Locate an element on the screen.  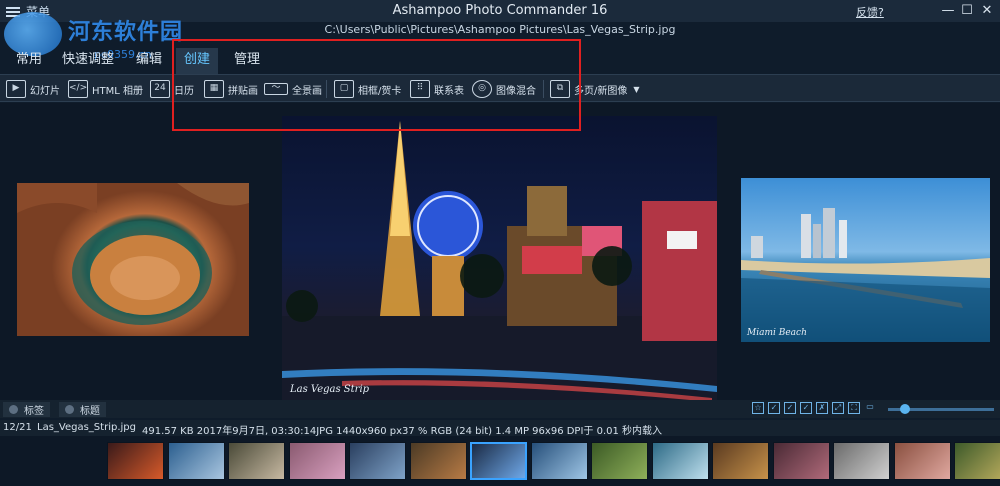
dropdown-caret-icon: ▼ is located at coordinates (636, 89).